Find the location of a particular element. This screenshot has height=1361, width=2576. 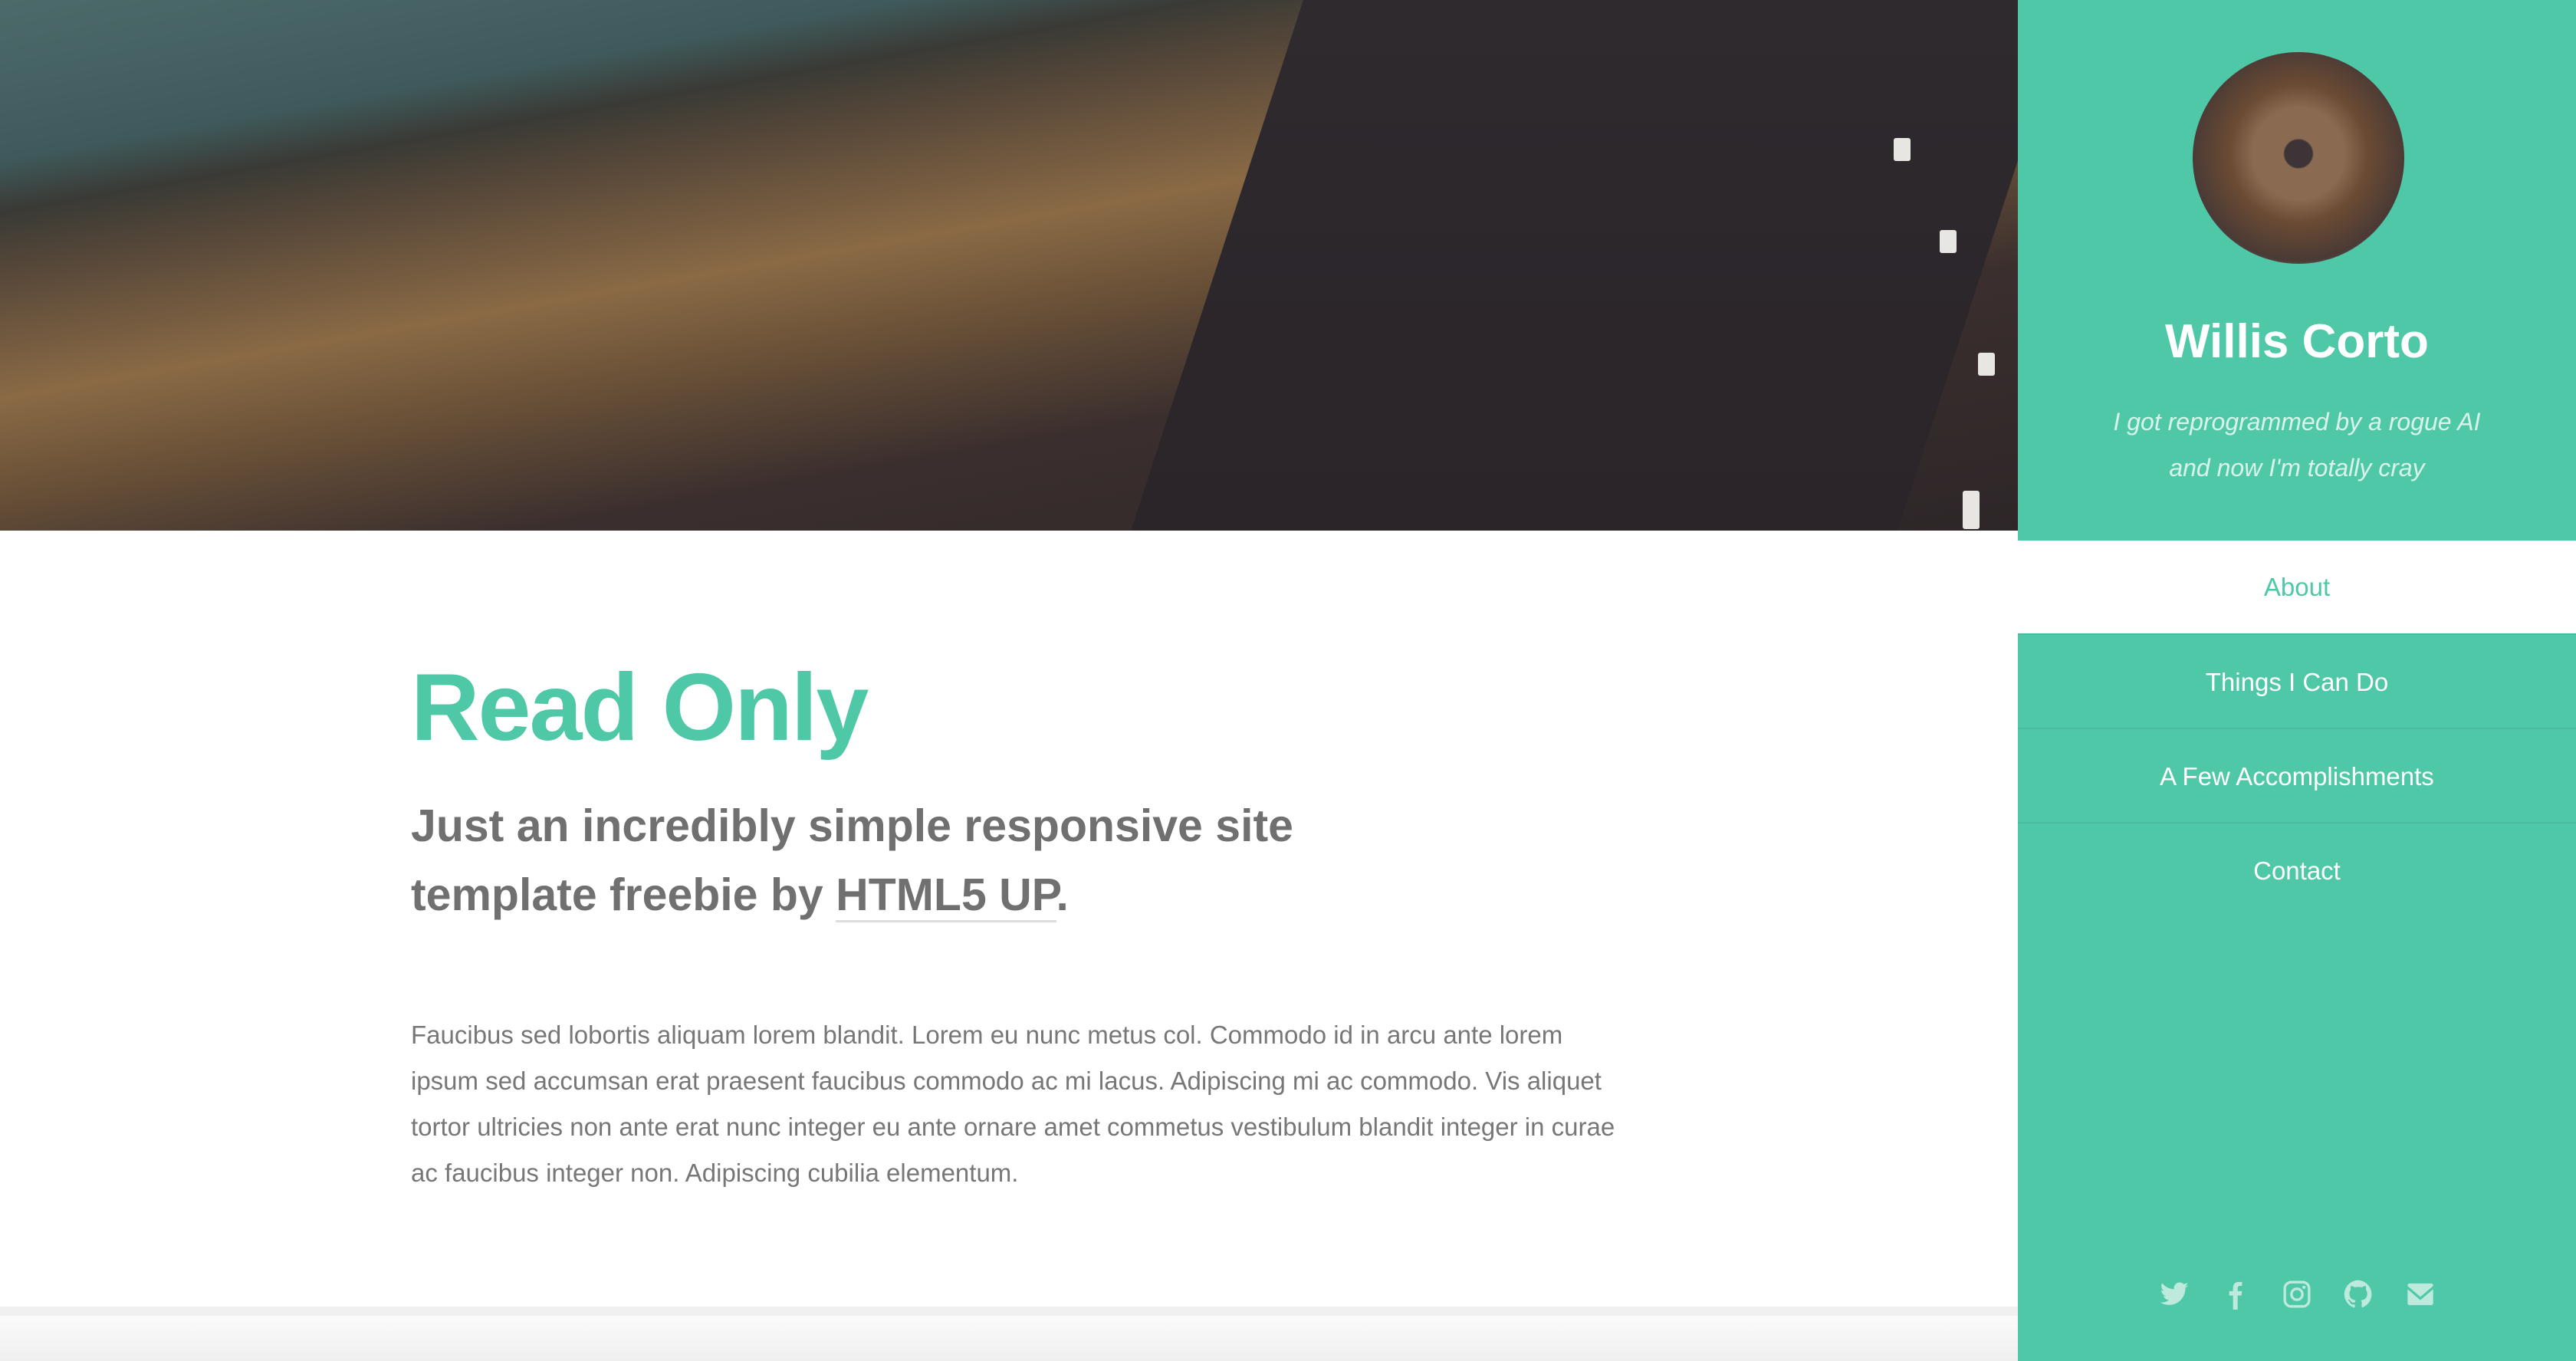

avatar is located at coordinates (2298, 158).